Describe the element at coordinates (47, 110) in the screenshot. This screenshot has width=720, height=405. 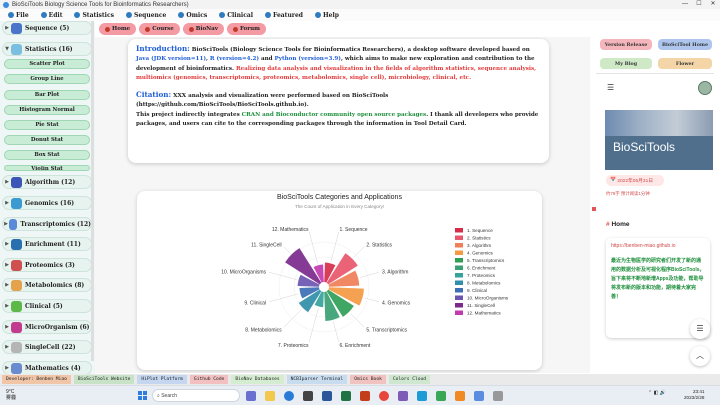
I see `app-item-histogram-normal: Histogram Normal` at that location.